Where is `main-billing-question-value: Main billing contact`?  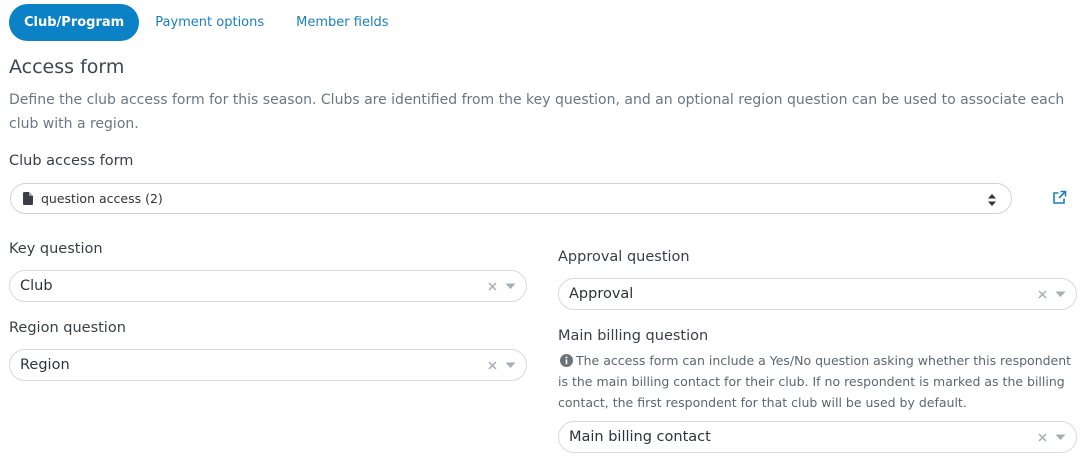 main-billing-question-value: Main billing contact is located at coordinates (640, 437).